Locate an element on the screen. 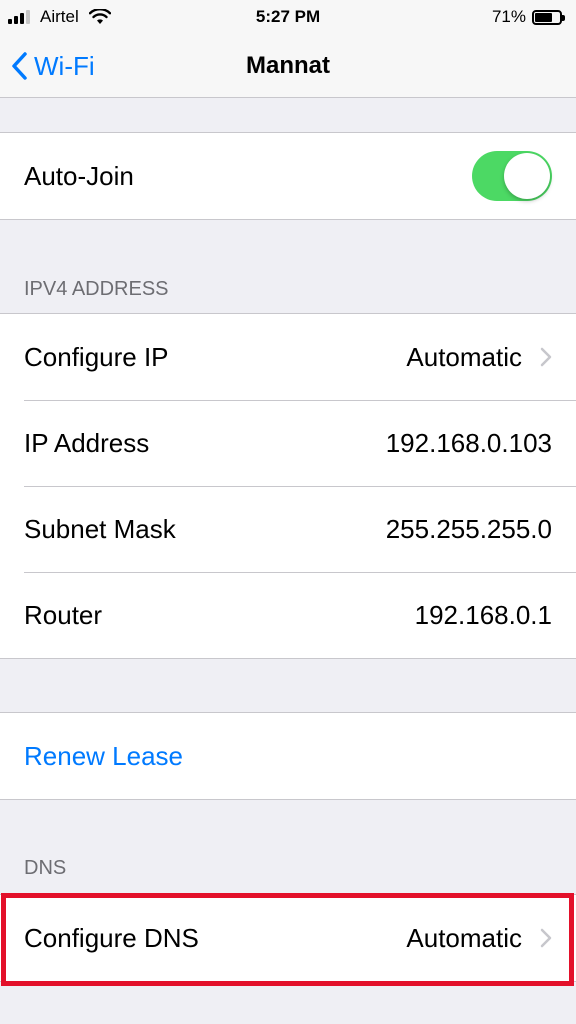  renew-lease-group: Renew Lease is located at coordinates (288, 756).